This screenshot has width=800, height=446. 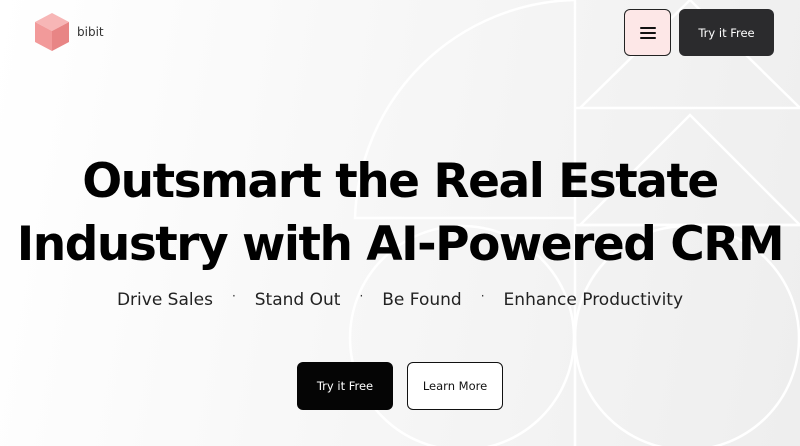 I want to click on menu-button, so click(x=647, y=32).